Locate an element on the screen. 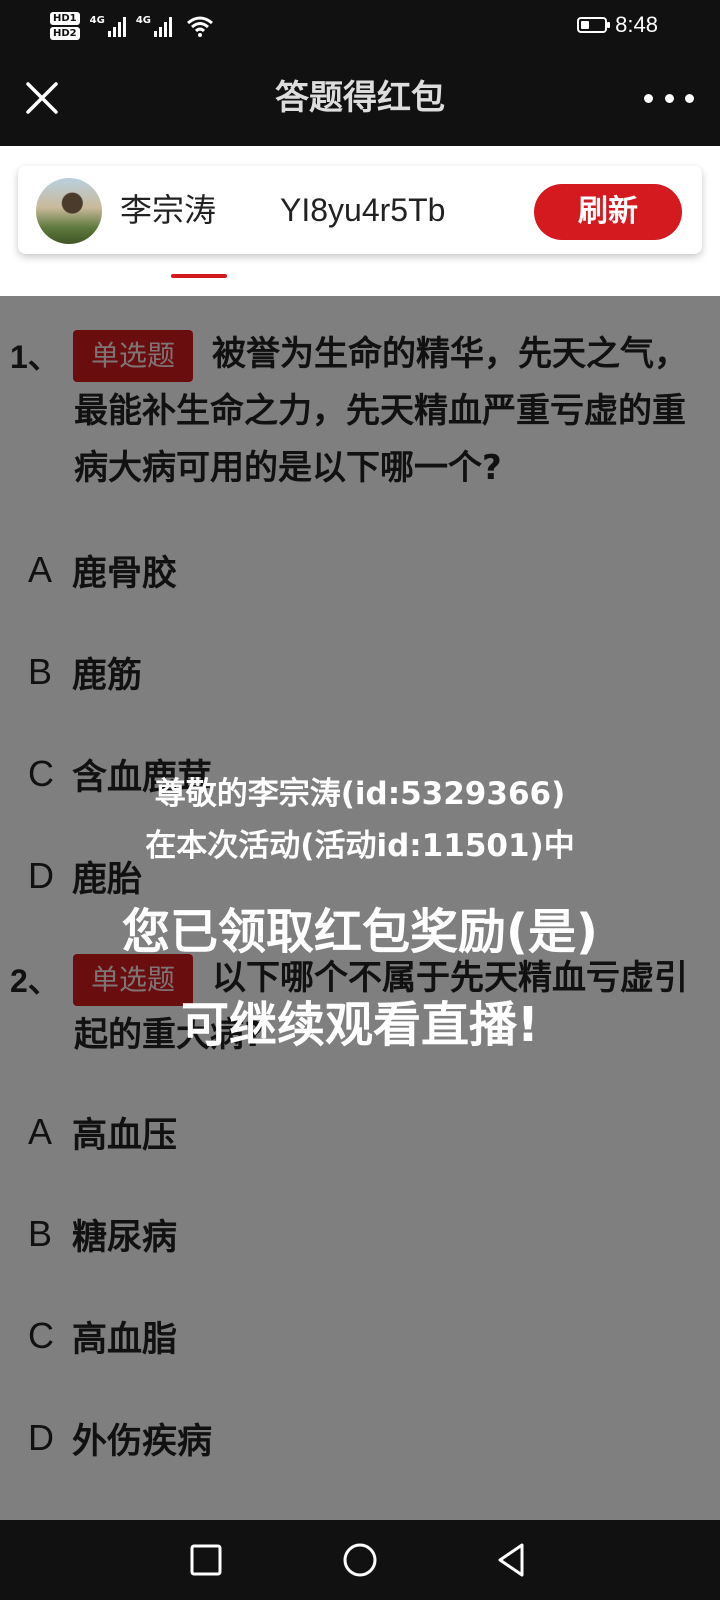 The width and height of the screenshot is (720, 1600). status-left: HD1 HD2 4G 4G is located at coordinates (132, 26).